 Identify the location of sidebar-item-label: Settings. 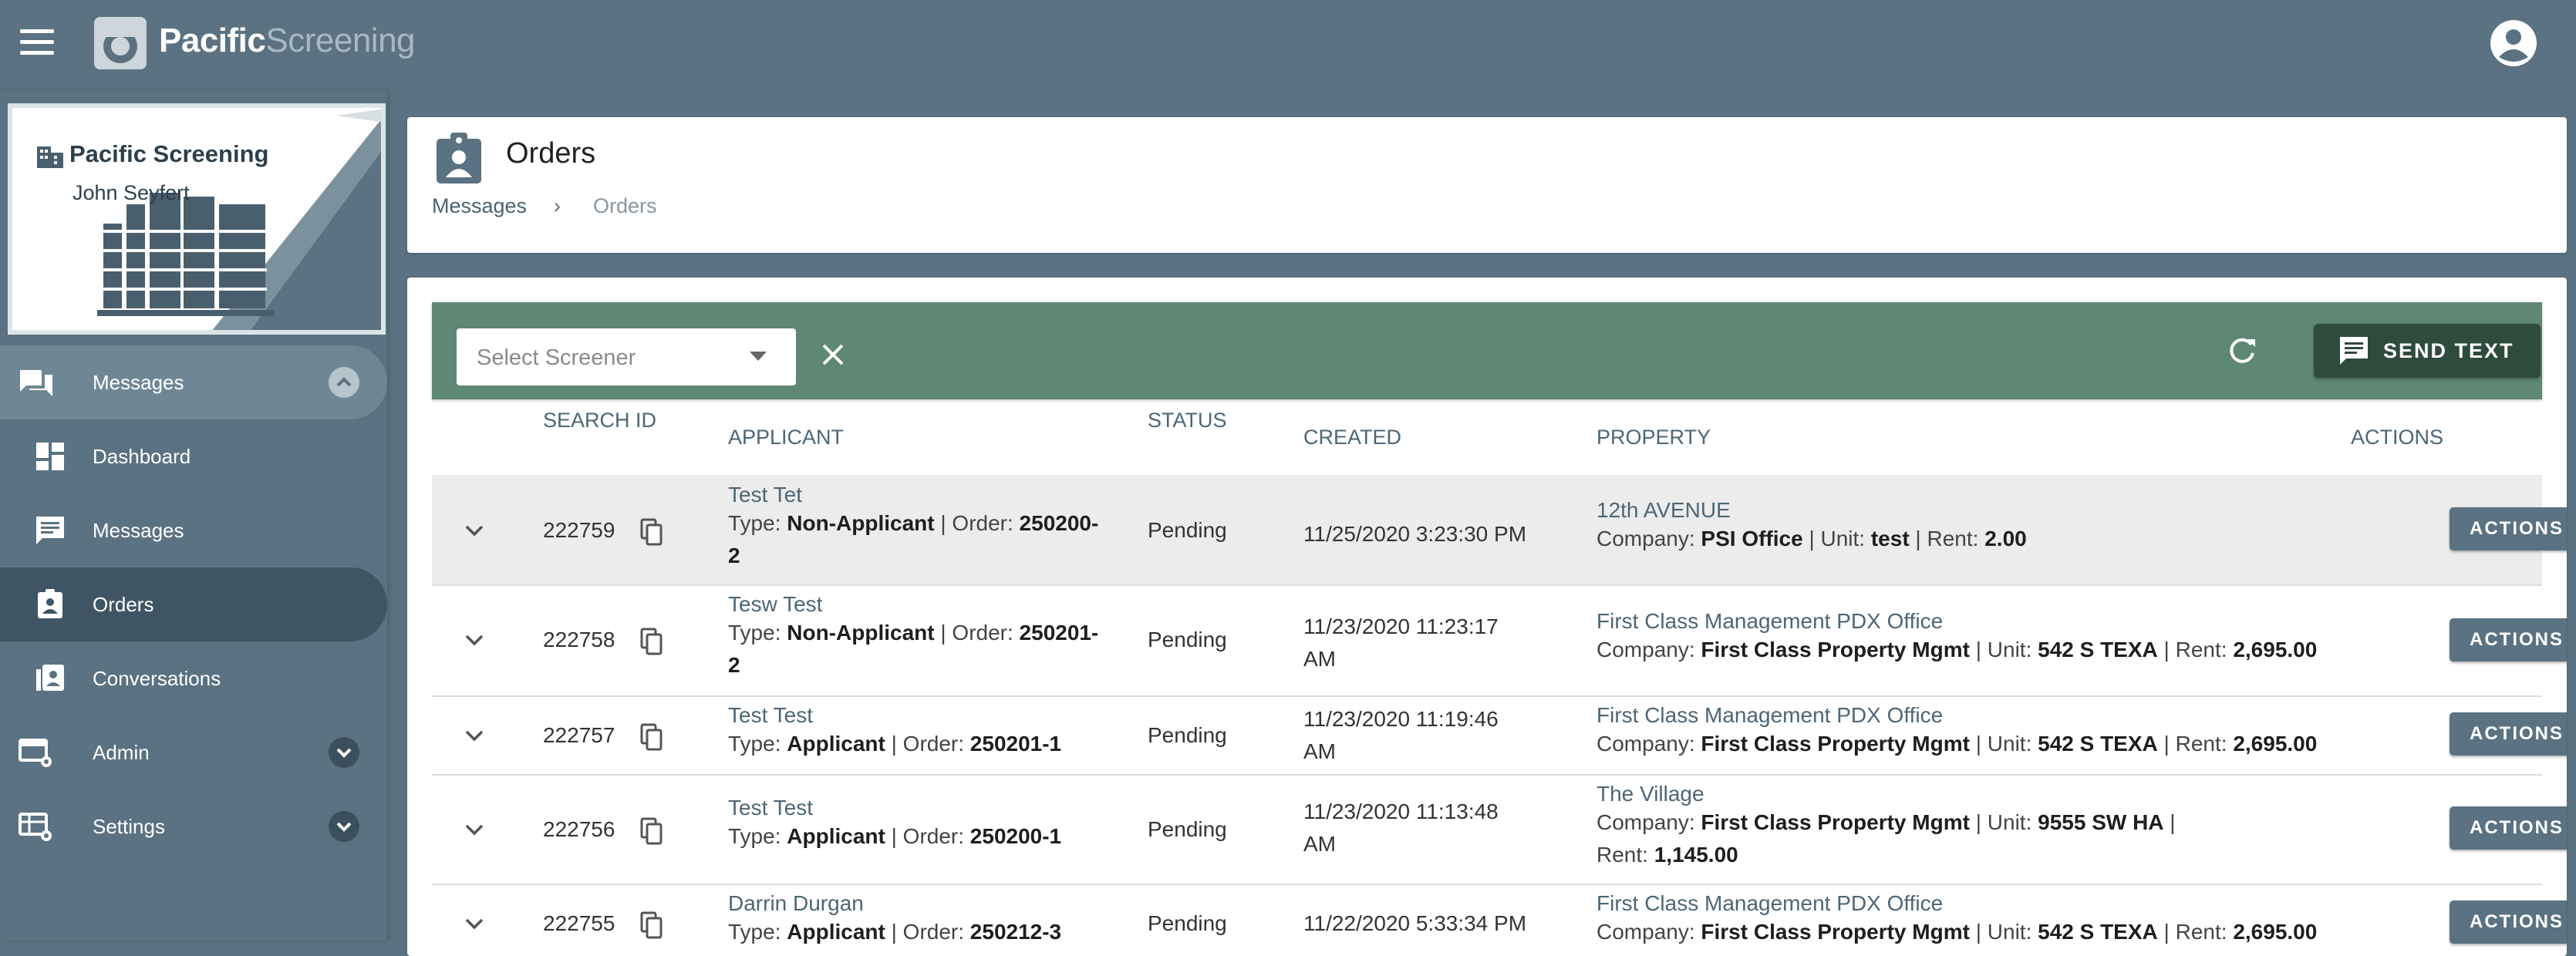
(129, 826).